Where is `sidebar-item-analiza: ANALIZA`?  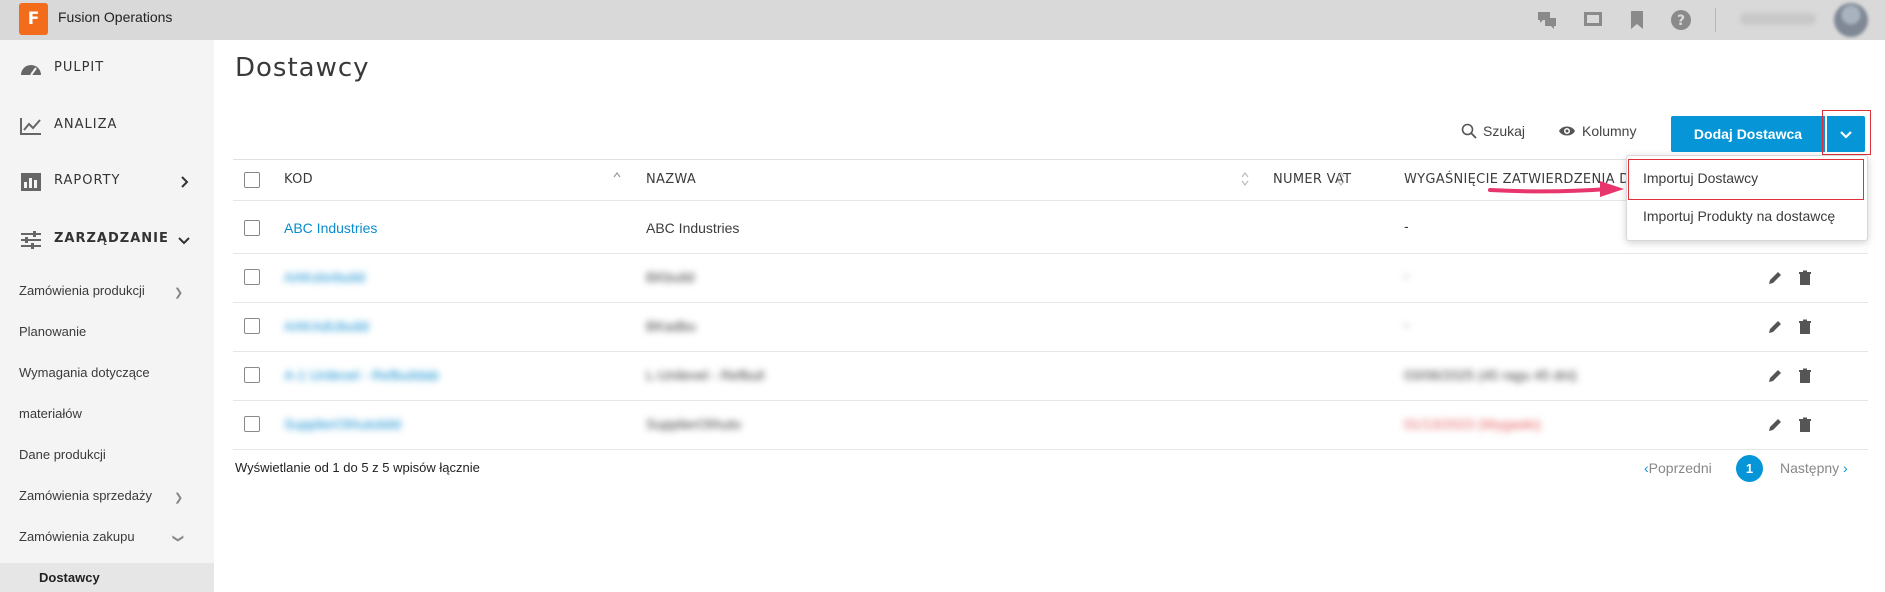 sidebar-item-analiza: ANALIZA is located at coordinates (107, 126).